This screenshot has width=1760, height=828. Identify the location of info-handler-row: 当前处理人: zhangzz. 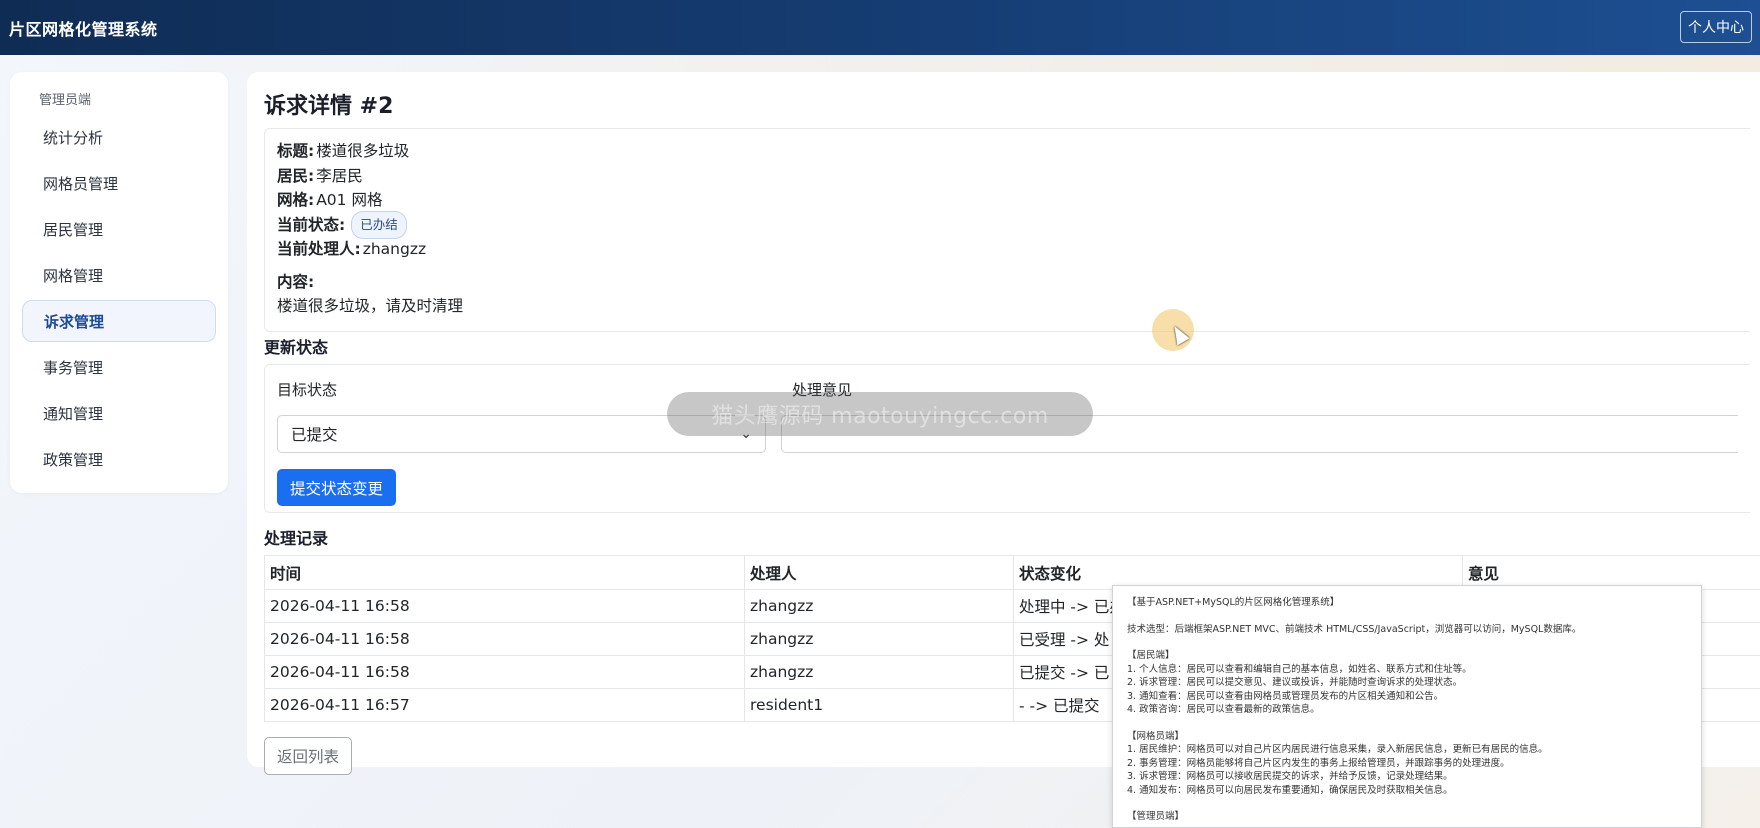
(1007, 249).